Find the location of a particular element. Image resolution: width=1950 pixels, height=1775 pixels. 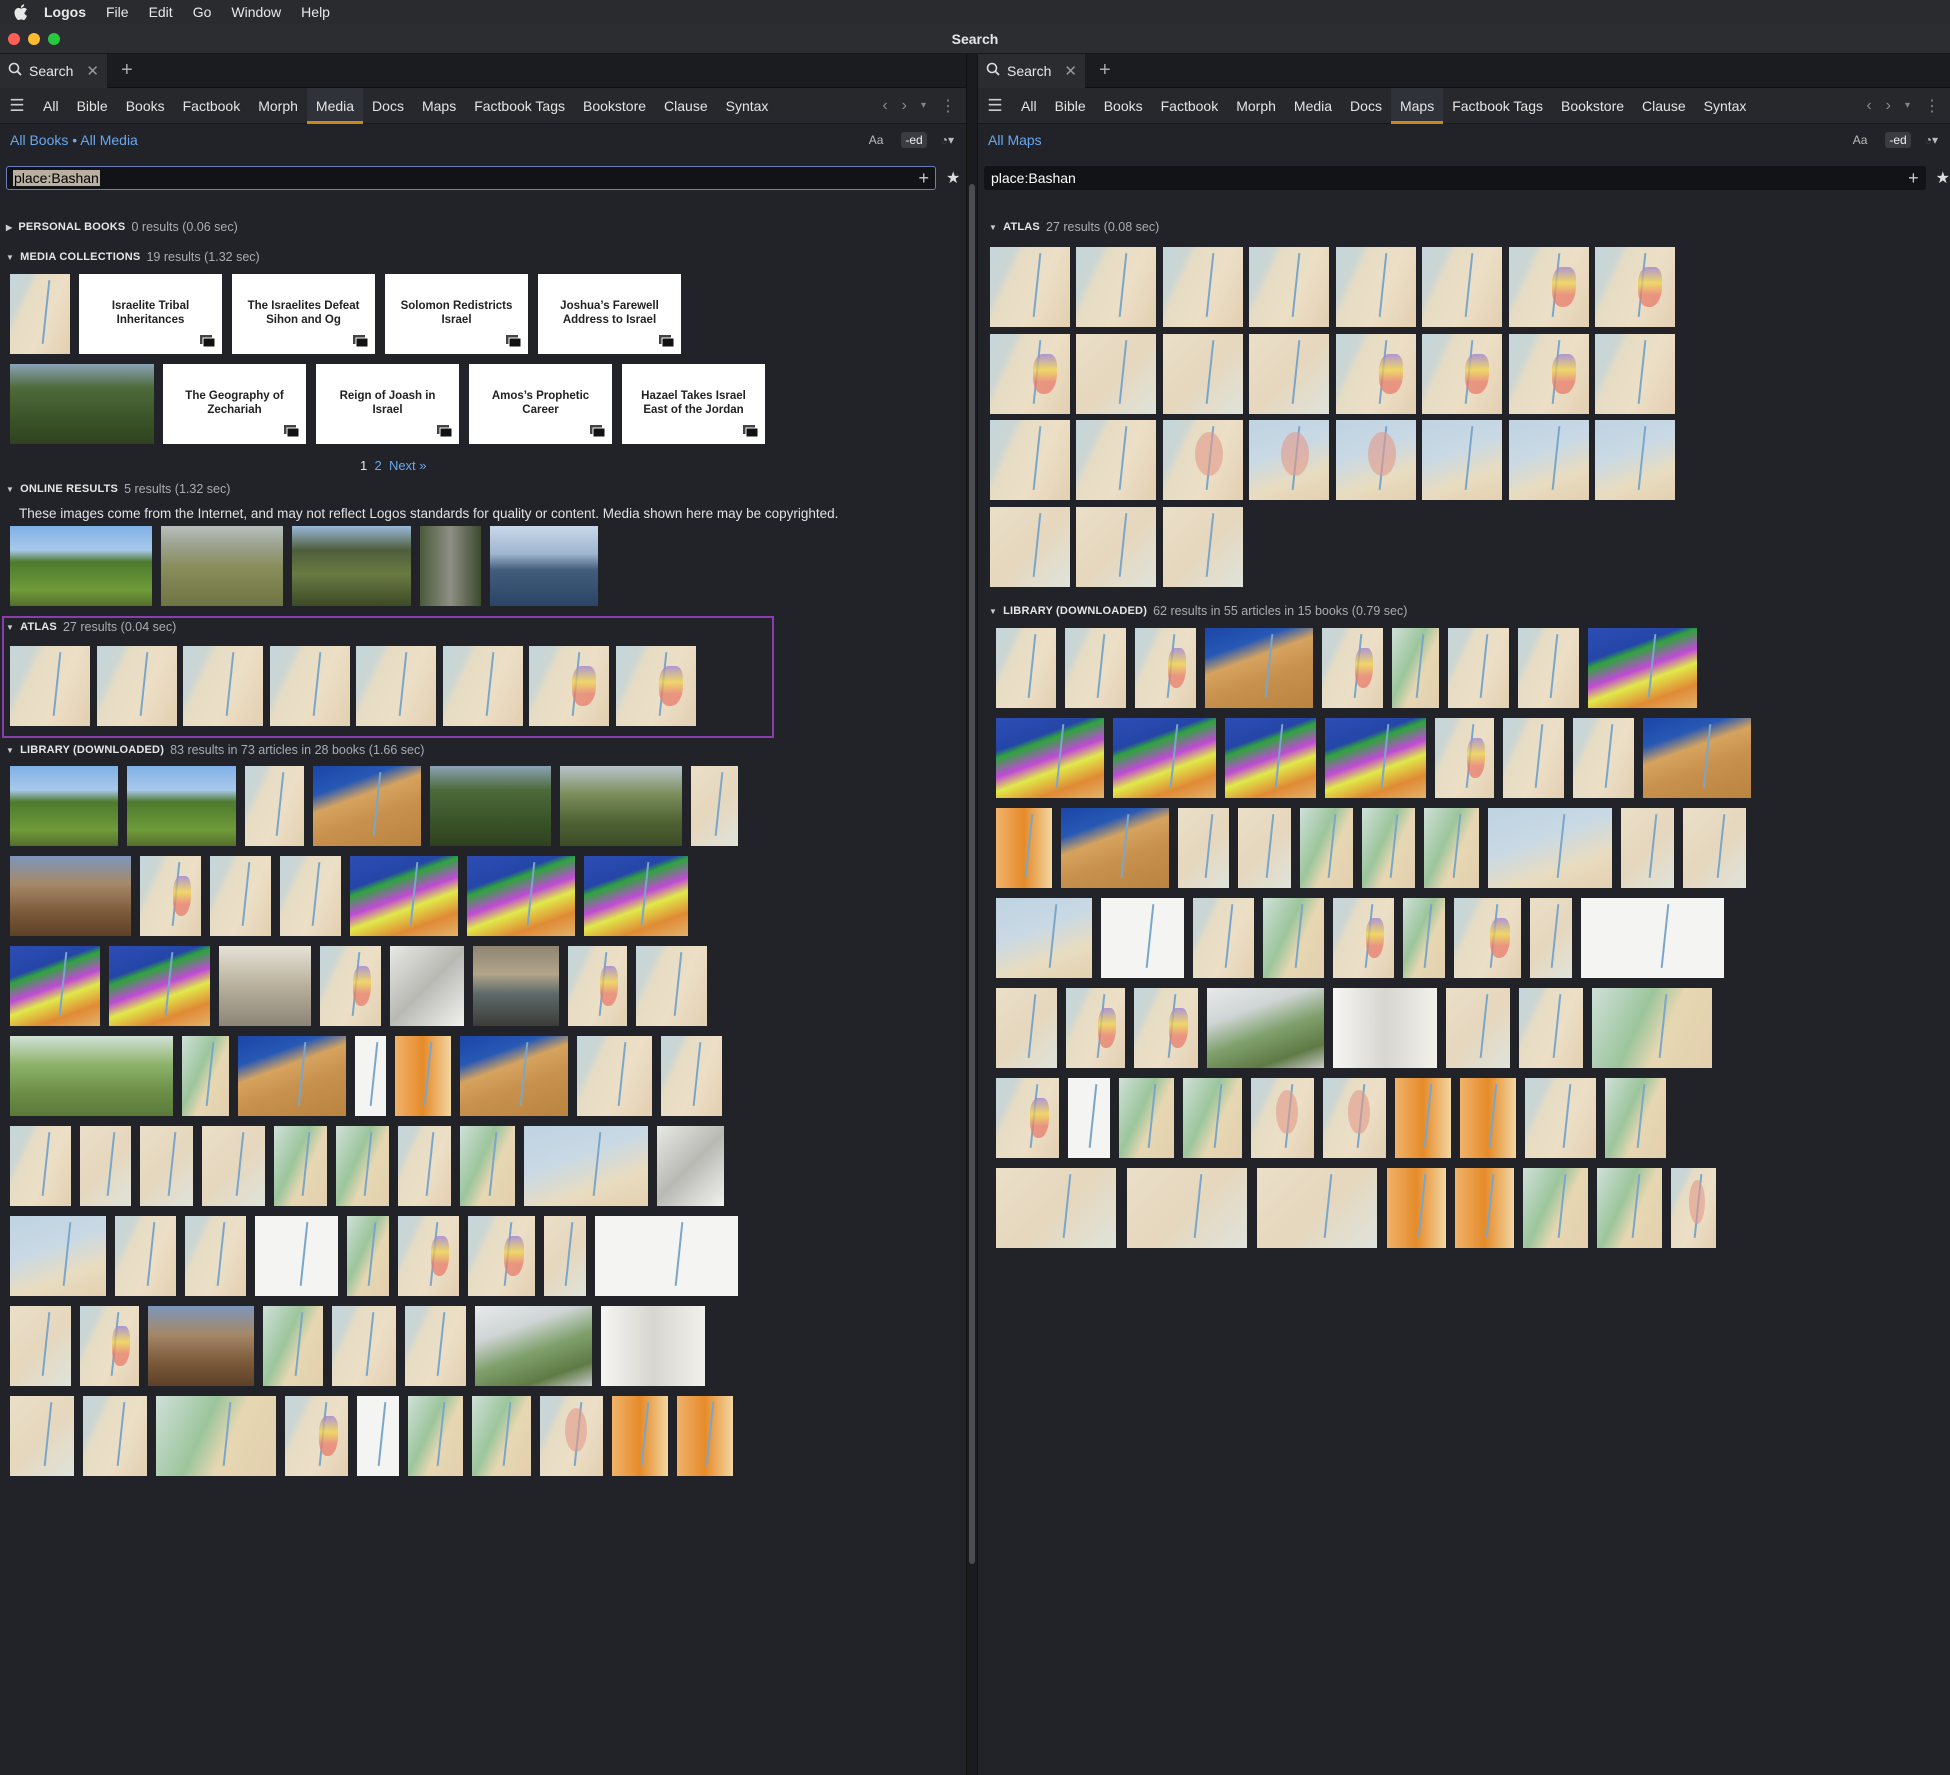

tab-factbook-tags: Factbook Tags is located at coordinates (519, 106).